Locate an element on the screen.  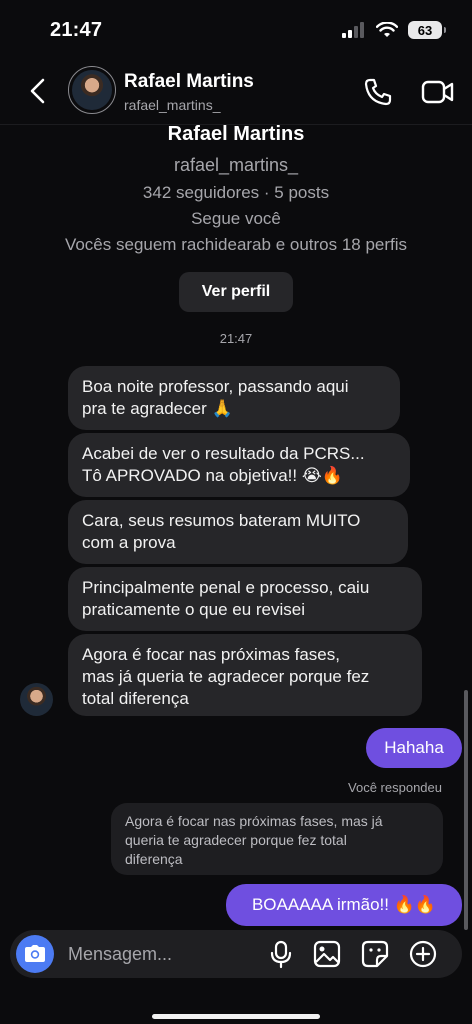
quoted-line: queria te agradecer porque fez total is located at coordinates (236, 840).